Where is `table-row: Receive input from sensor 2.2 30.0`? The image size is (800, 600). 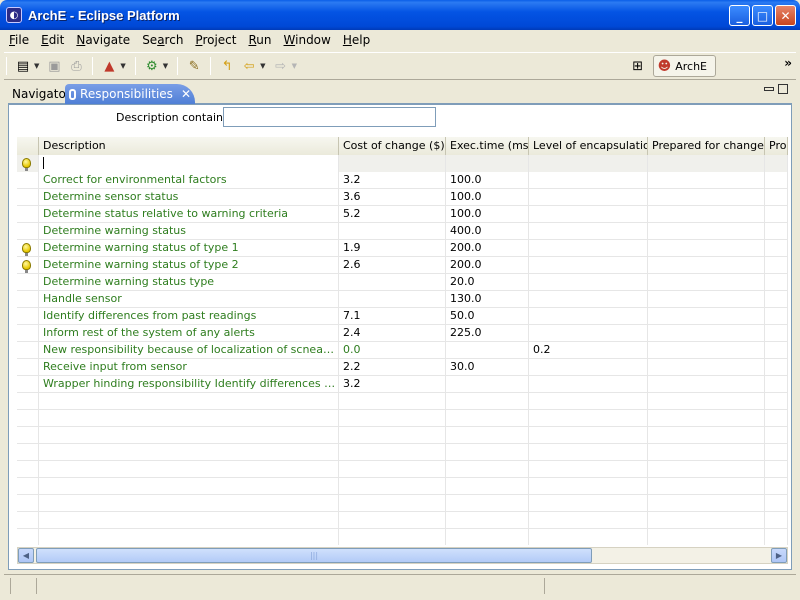 table-row: Receive input from sensor 2.2 30.0 is located at coordinates (402, 367).